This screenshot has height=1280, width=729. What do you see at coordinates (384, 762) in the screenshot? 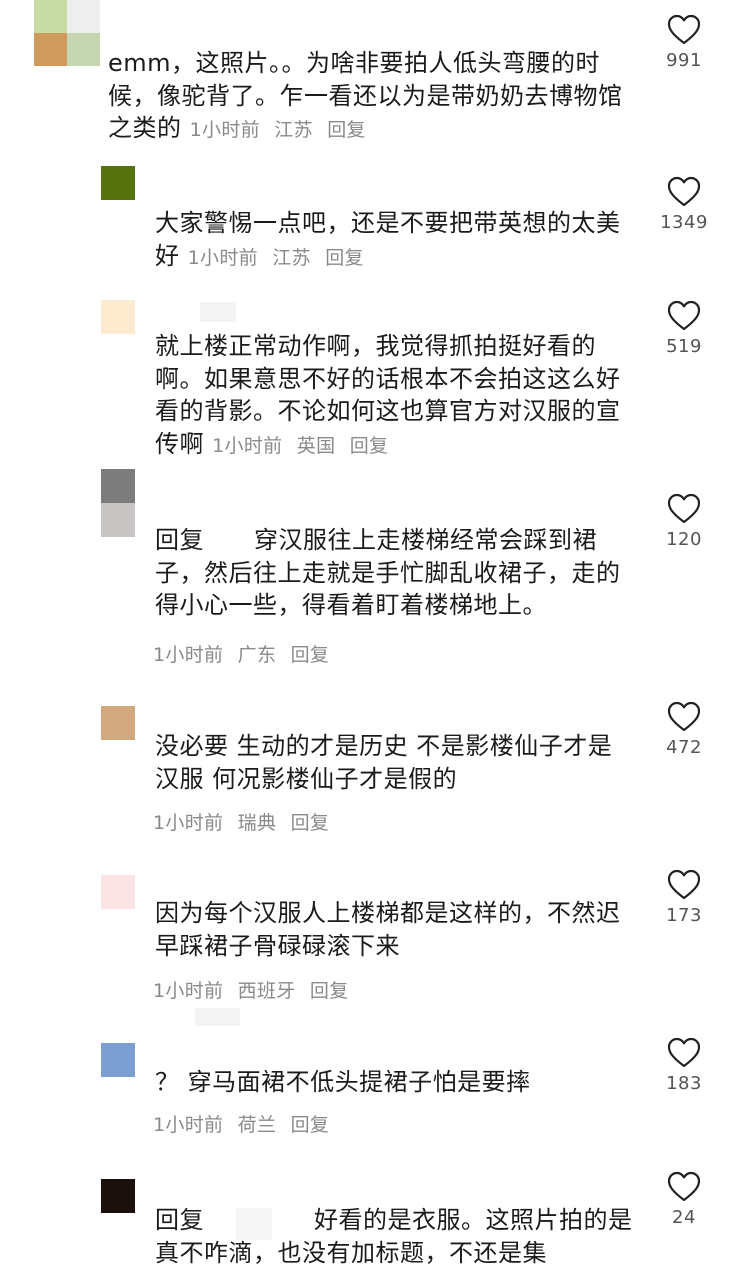
I see `comment-text: 没必要 生动的才是历史 不是影楼仙子才是汉服 何况影楼仙子才是假的` at bounding box center [384, 762].